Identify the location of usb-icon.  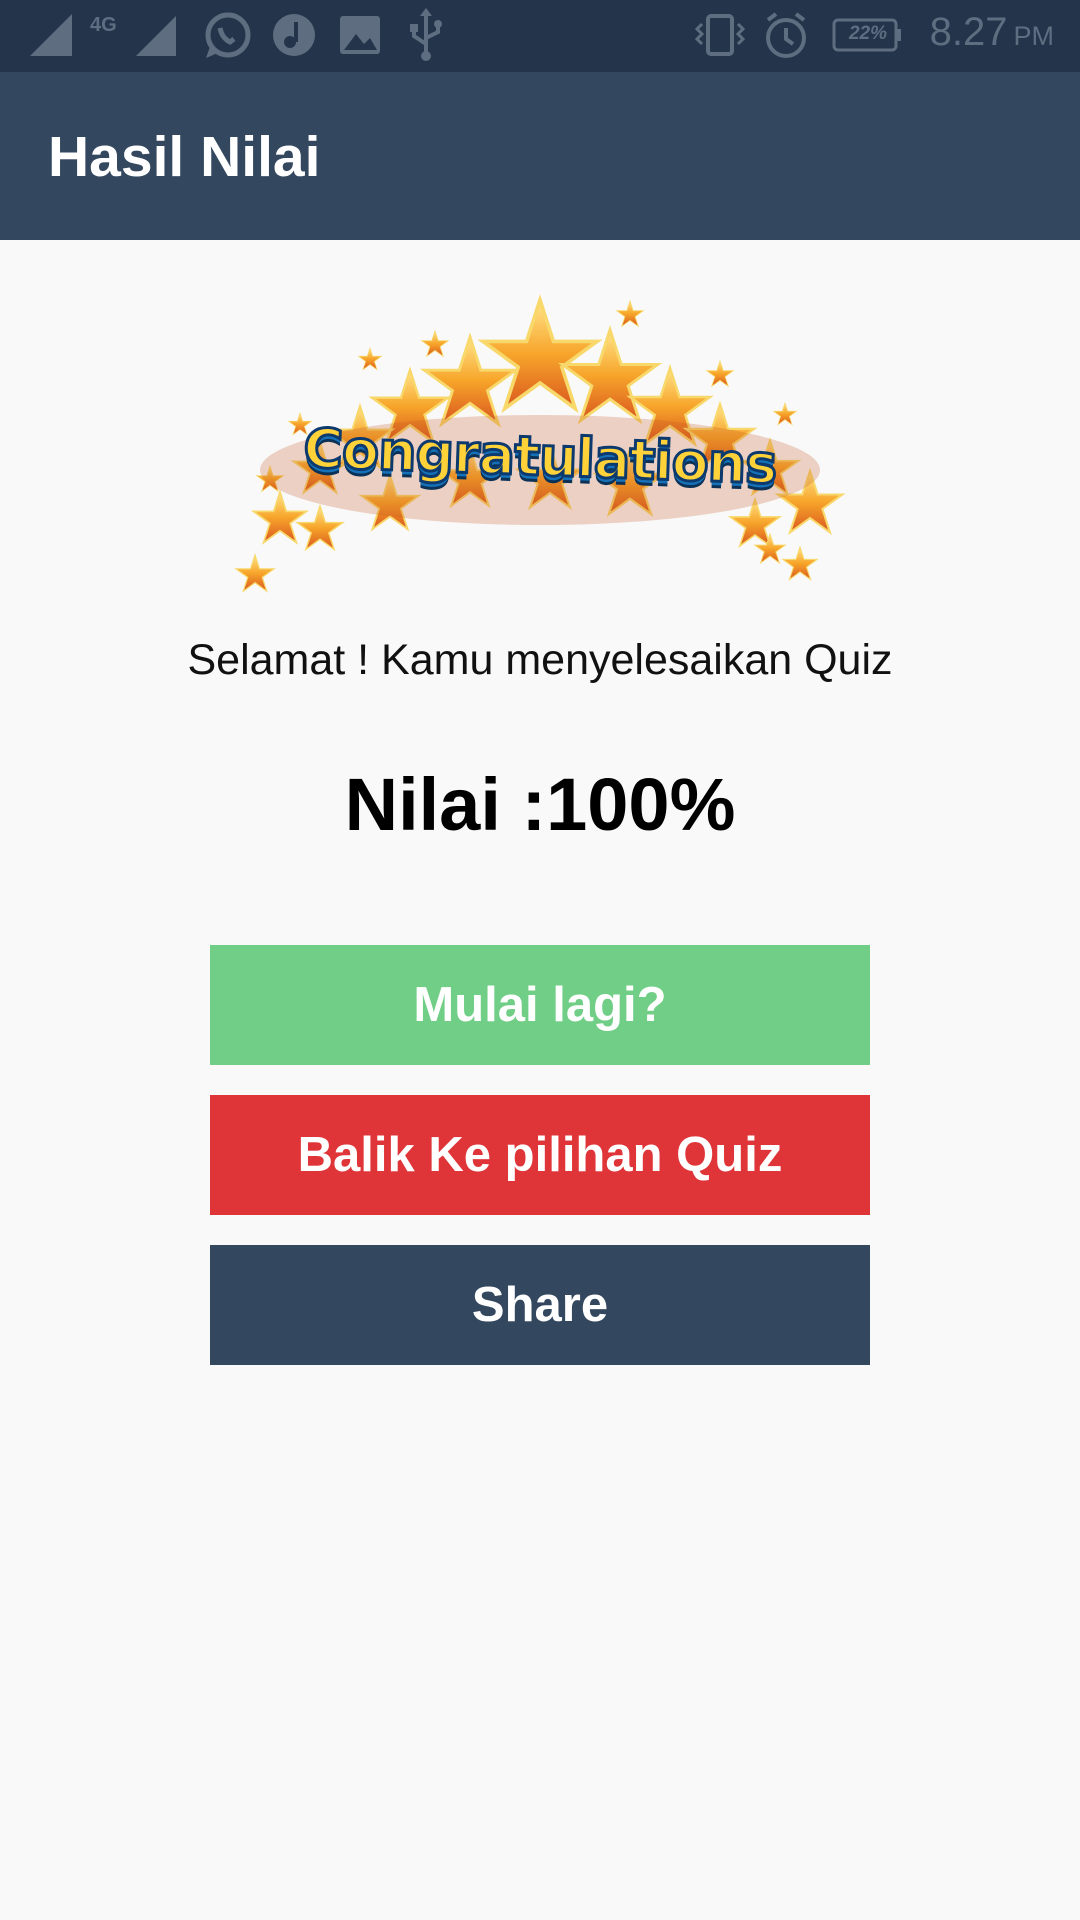
(426, 34).